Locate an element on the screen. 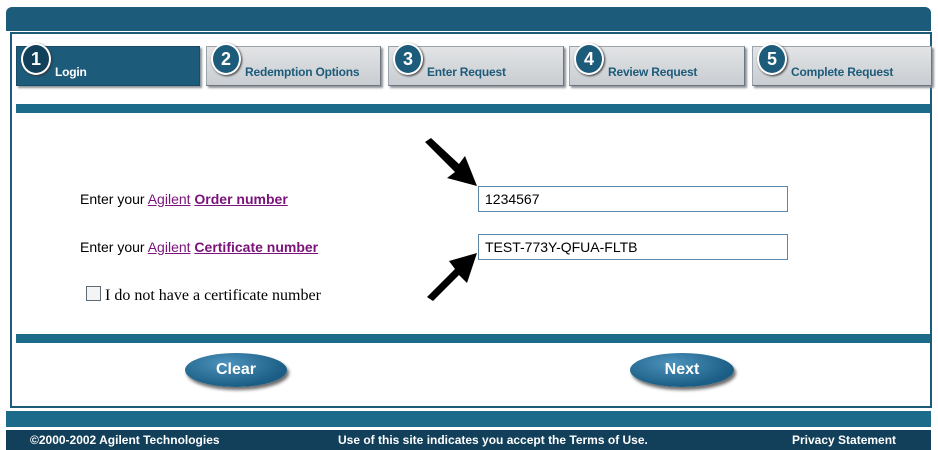 The image size is (938, 450). step-label: Redemption Options is located at coordinates (302, 72).